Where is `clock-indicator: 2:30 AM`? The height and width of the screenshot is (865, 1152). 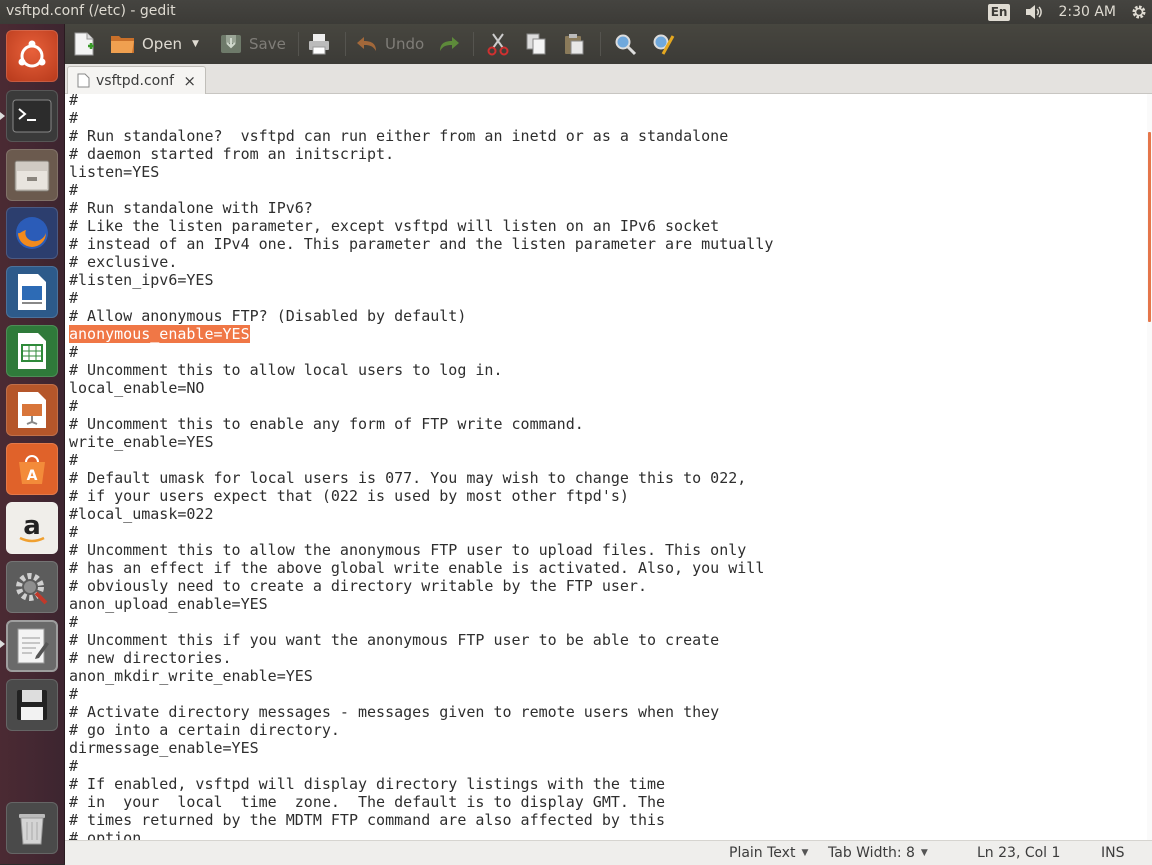
clock-indicator: 2:30 AM is located at coordinates (1087, 12).